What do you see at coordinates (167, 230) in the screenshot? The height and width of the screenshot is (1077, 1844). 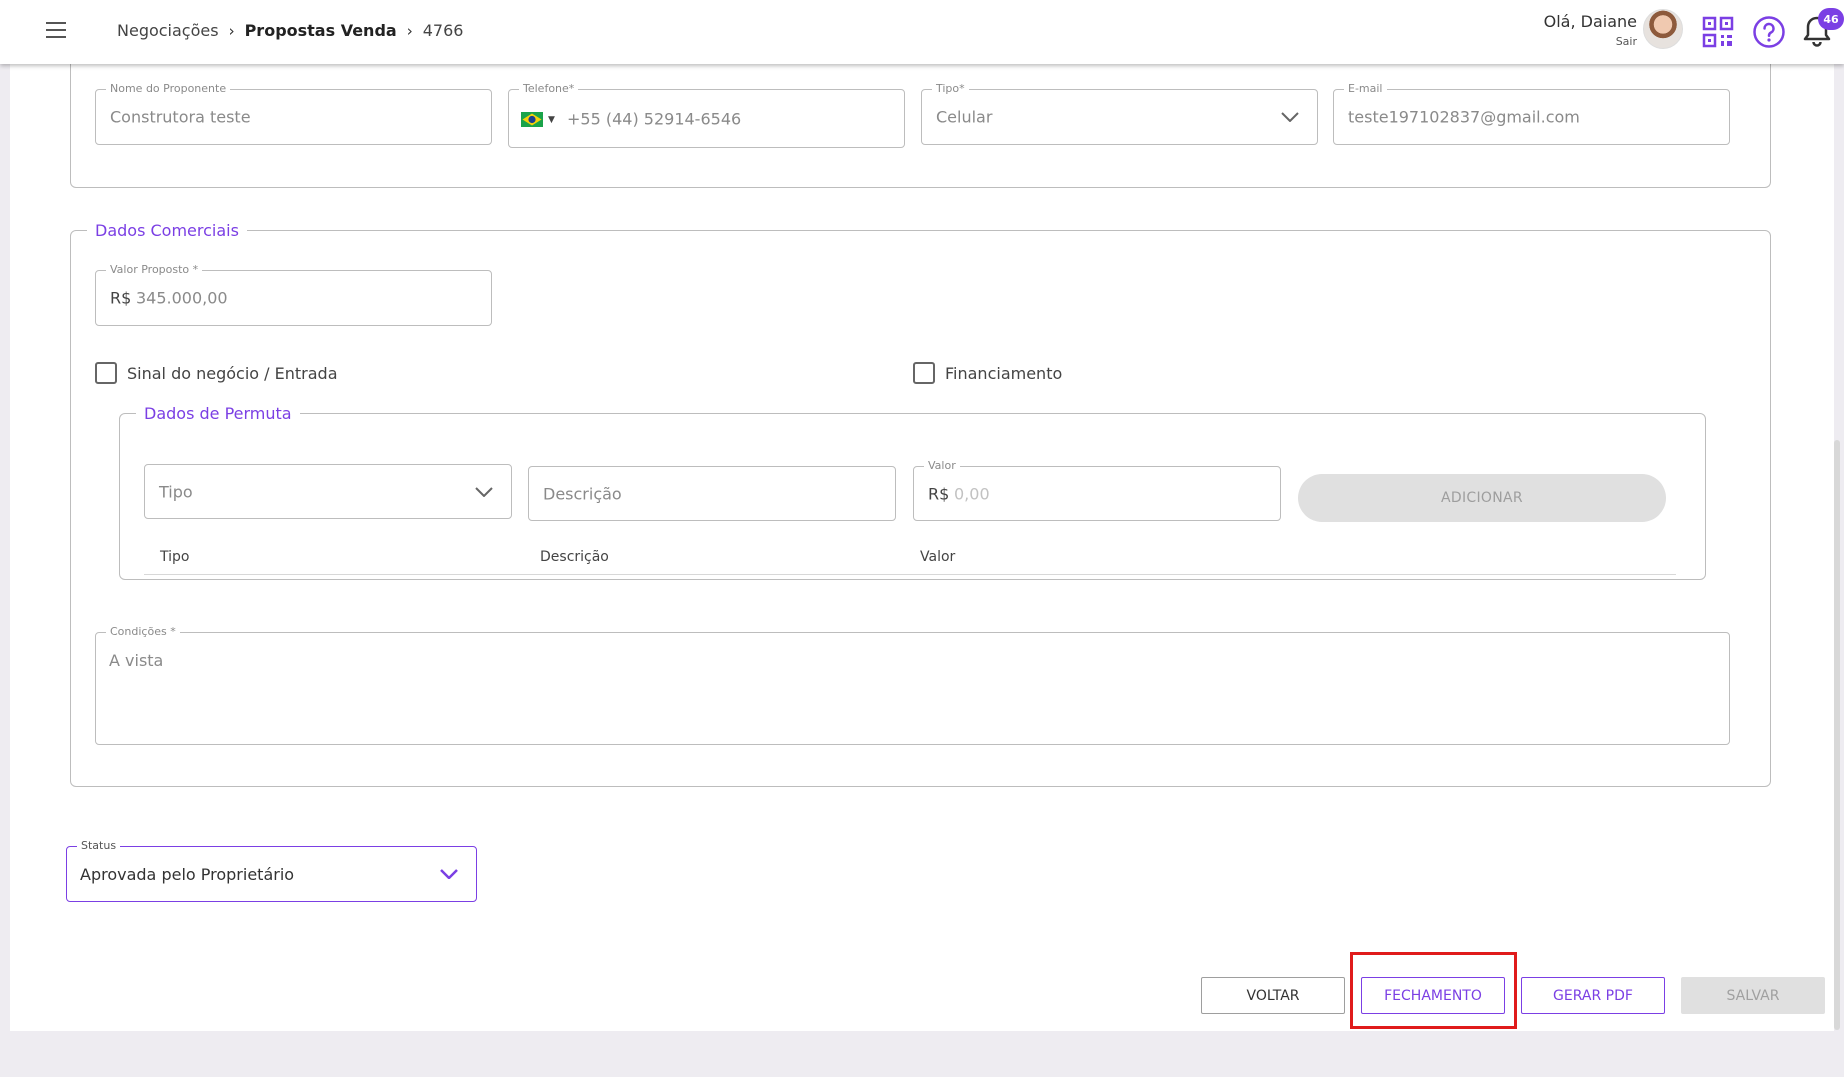 I see `commercial-legend: Dados Comerciais` at bounding box center [167, 230].